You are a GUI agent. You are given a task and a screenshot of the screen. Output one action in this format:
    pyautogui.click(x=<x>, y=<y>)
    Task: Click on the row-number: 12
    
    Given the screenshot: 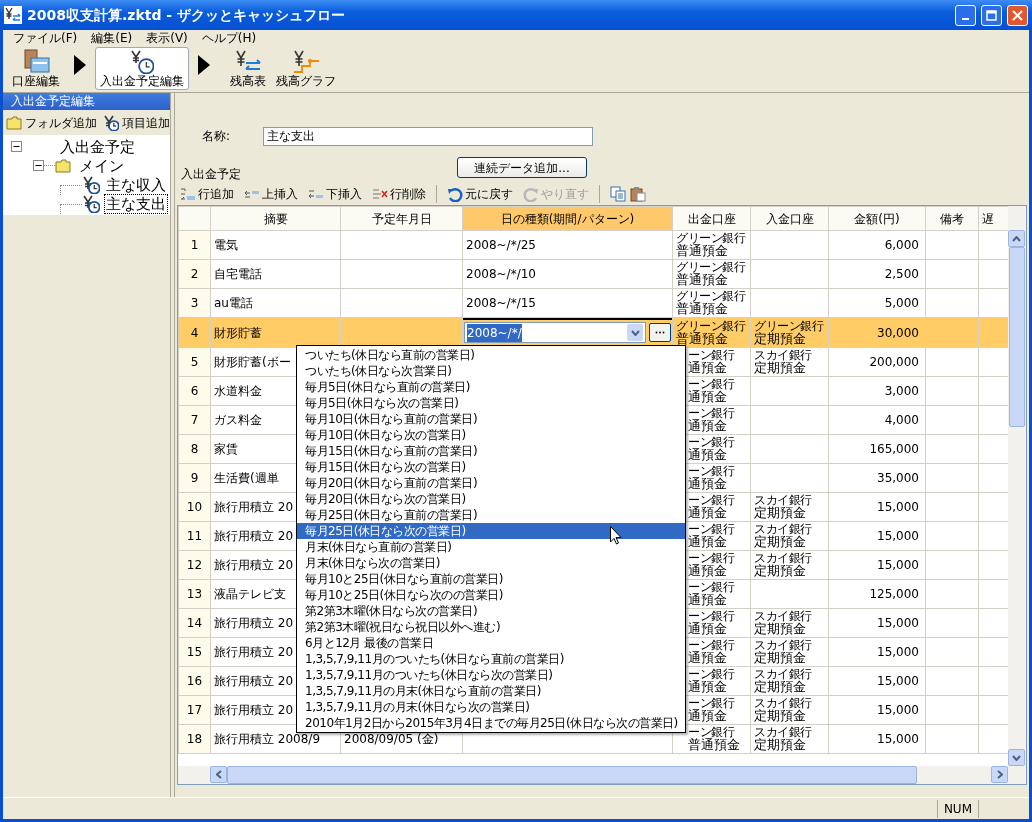 What is the action you would take?
    pyautogui.click(x=194, y=565)
    